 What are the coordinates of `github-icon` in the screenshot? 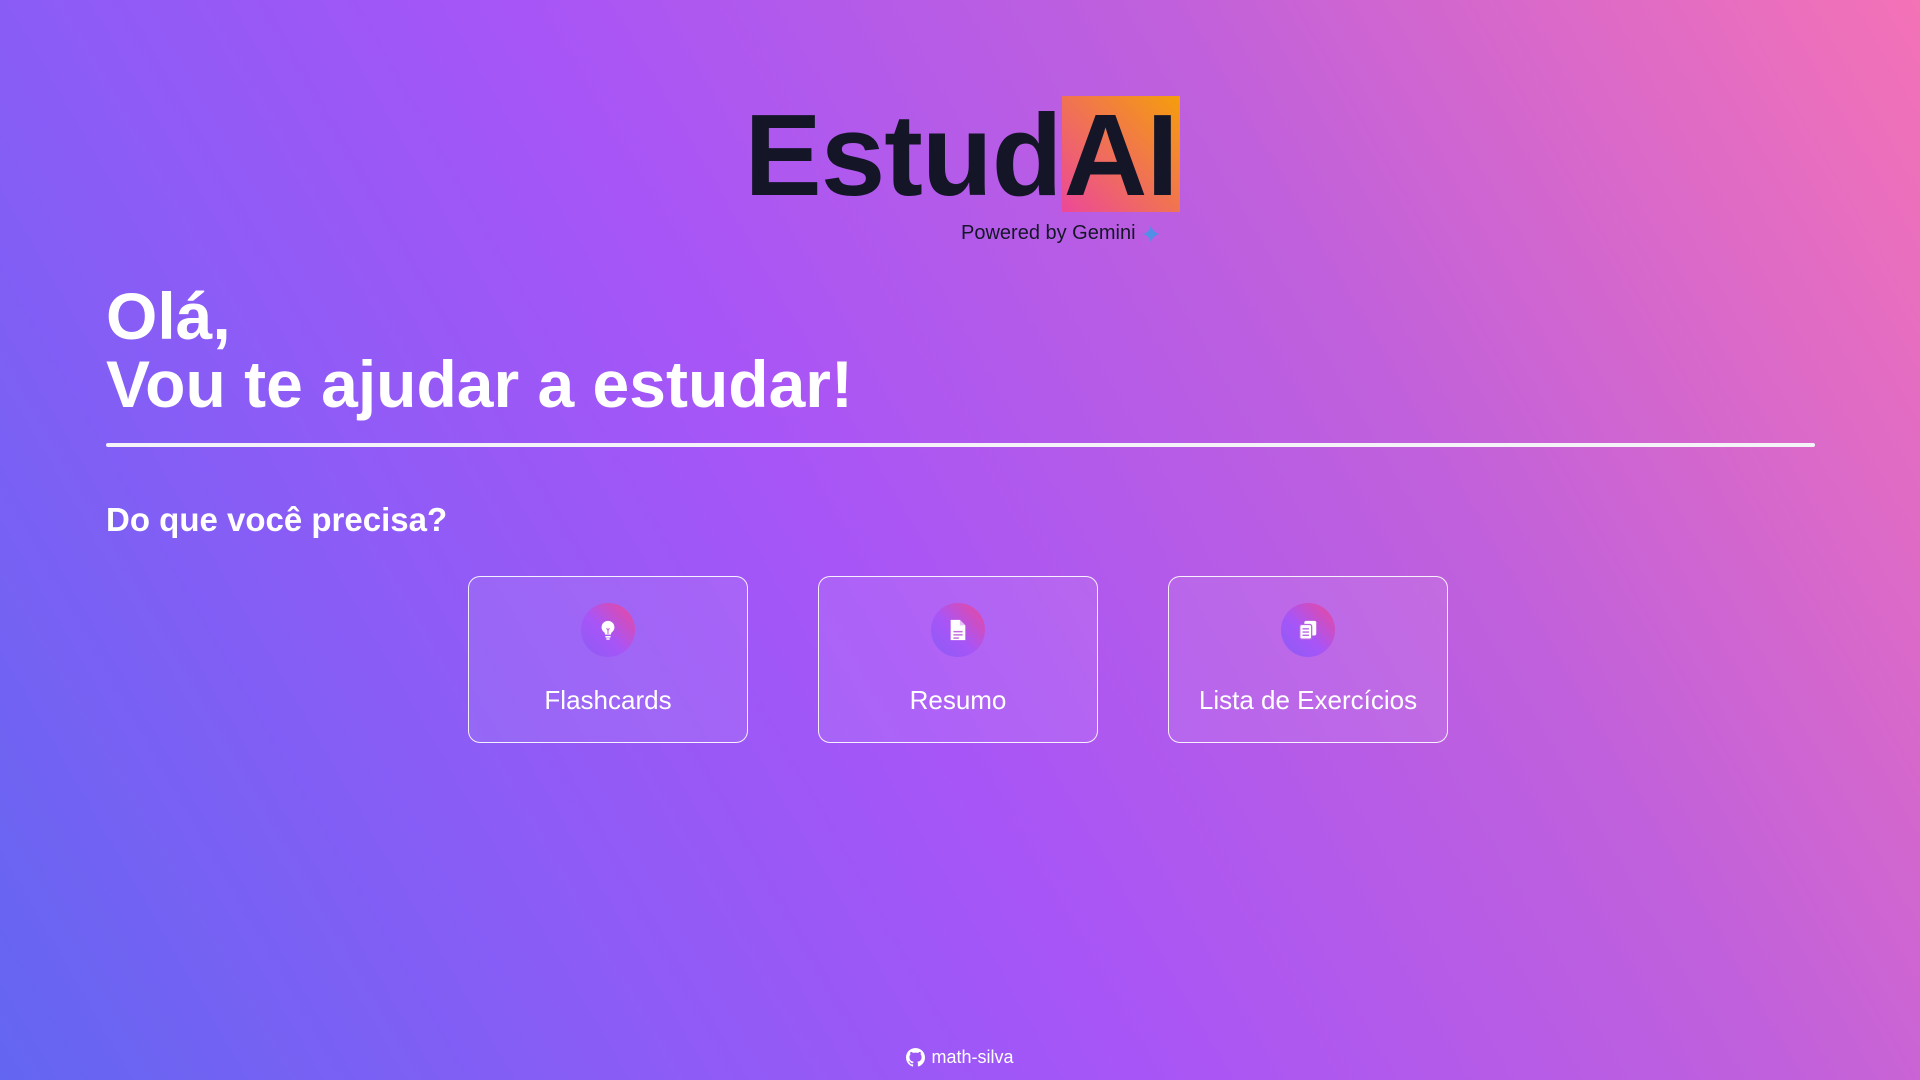 It's located at (916, 1057).